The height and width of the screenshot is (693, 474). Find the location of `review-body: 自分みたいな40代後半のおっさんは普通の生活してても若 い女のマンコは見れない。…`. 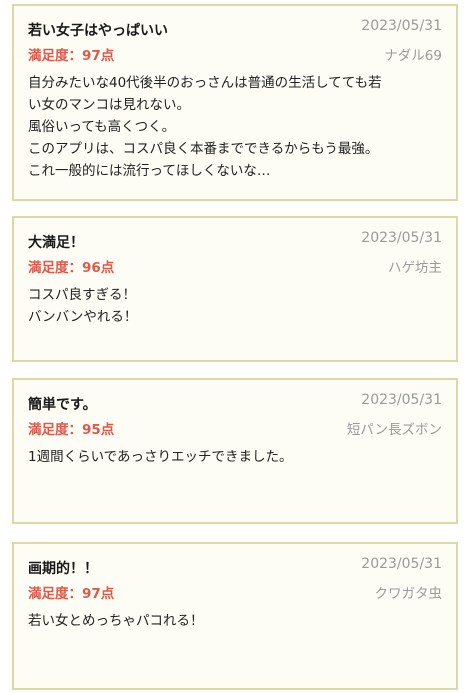

review-body: 自分みたいな40代後半のおっさんは普通の生活してても若 い女のマンコは見れない。… is located at coordinates (235, 127).